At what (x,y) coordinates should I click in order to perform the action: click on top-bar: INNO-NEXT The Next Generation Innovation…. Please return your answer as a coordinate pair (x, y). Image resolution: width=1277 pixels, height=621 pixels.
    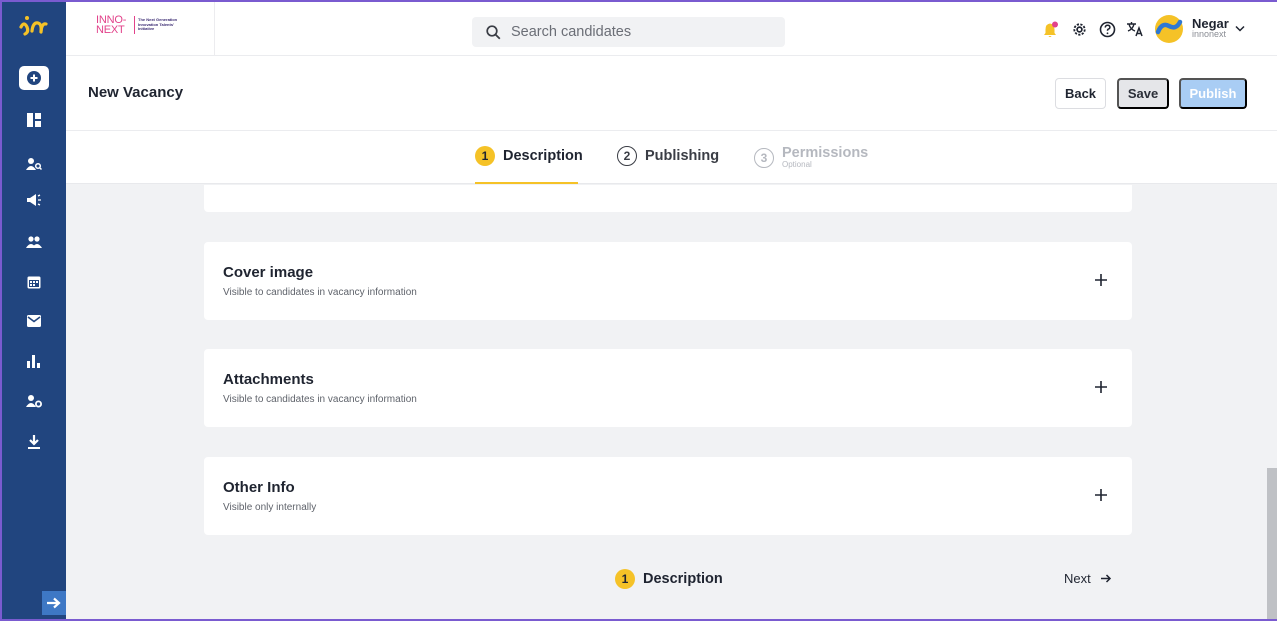
    Looking at the image, I should click on (671, 29).